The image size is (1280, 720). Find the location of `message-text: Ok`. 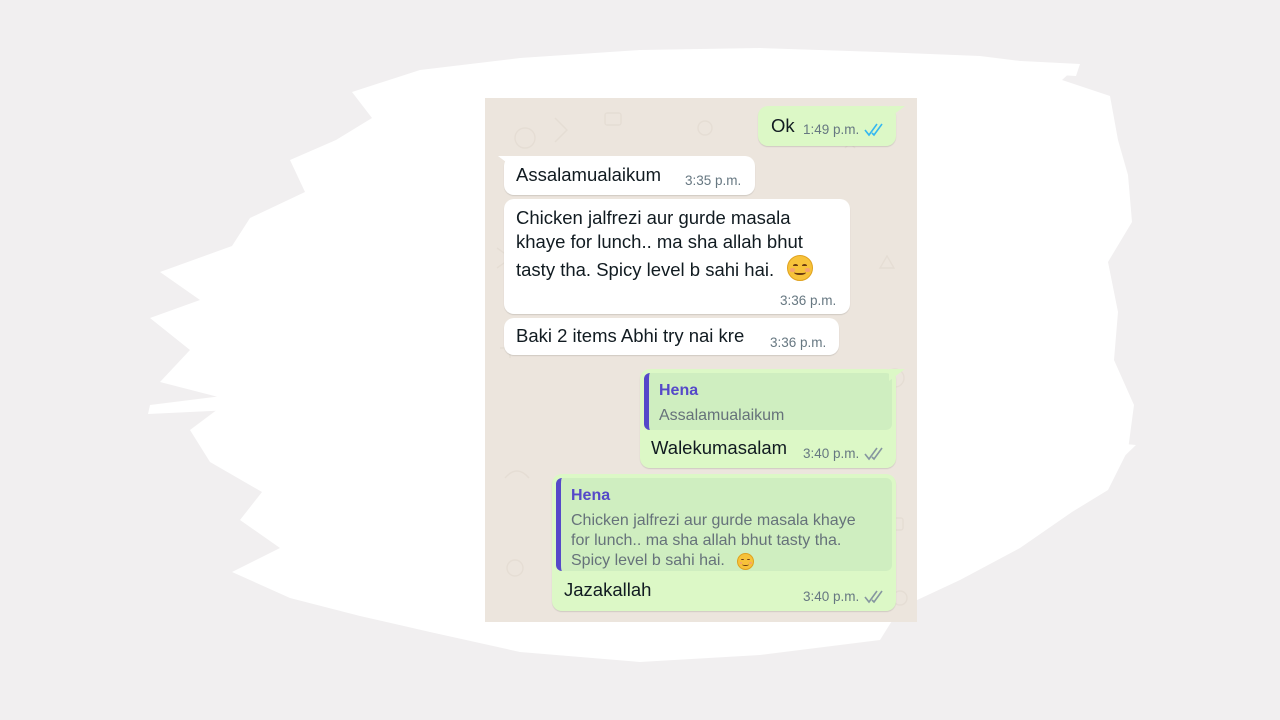

message-text: Ok is located at coordinates (783, 125).